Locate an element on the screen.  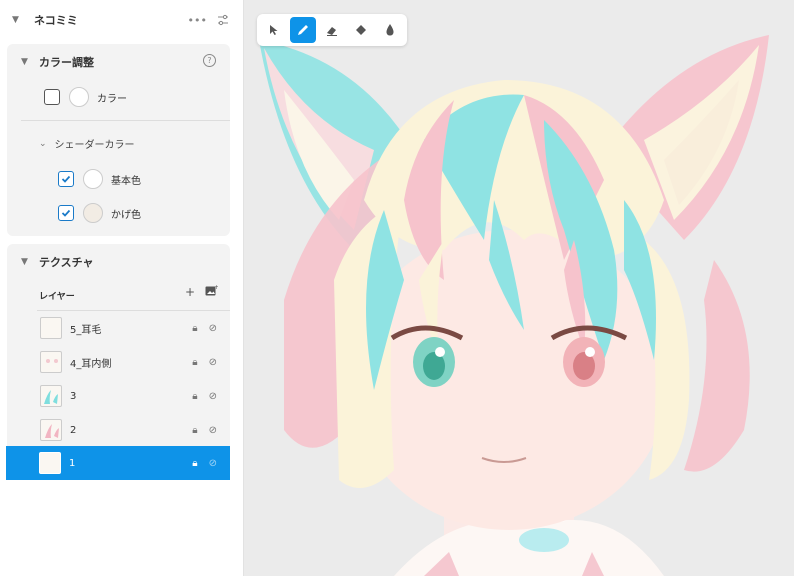
shade-color-label: かげ色 is located at coordinates (126, 215).